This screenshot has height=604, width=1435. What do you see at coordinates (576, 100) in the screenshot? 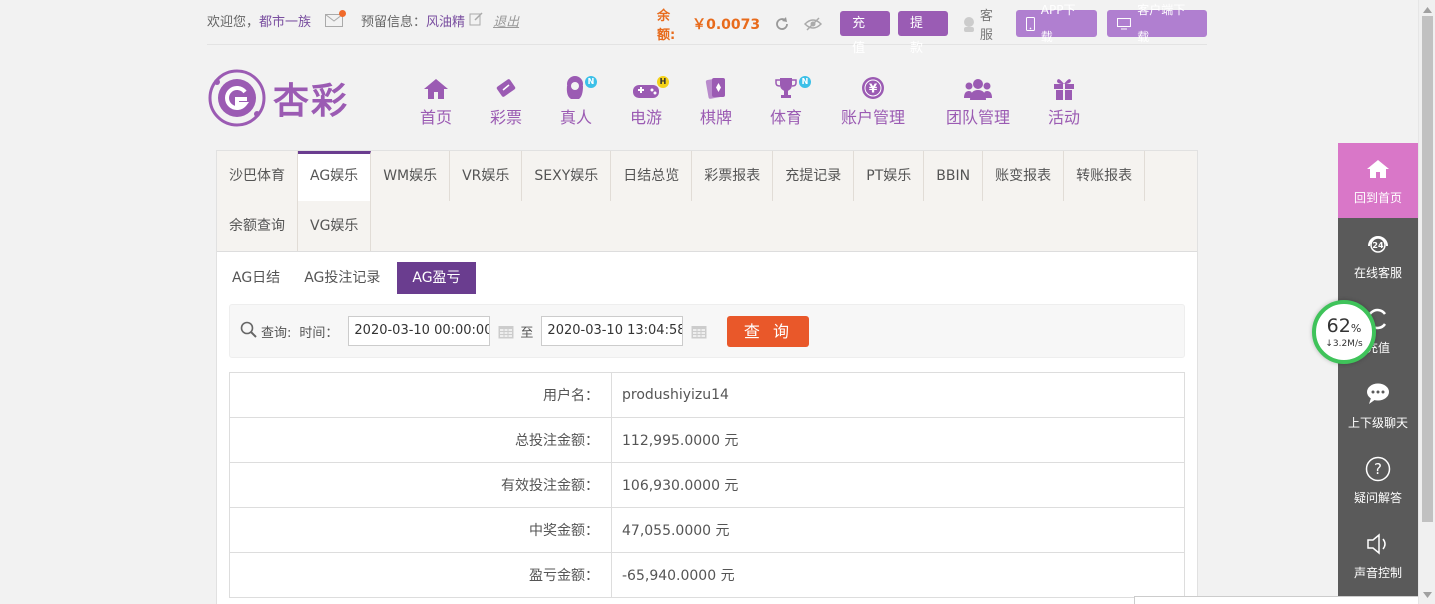
I see `nav-live: N 真人` at bounding box center [576, 100].